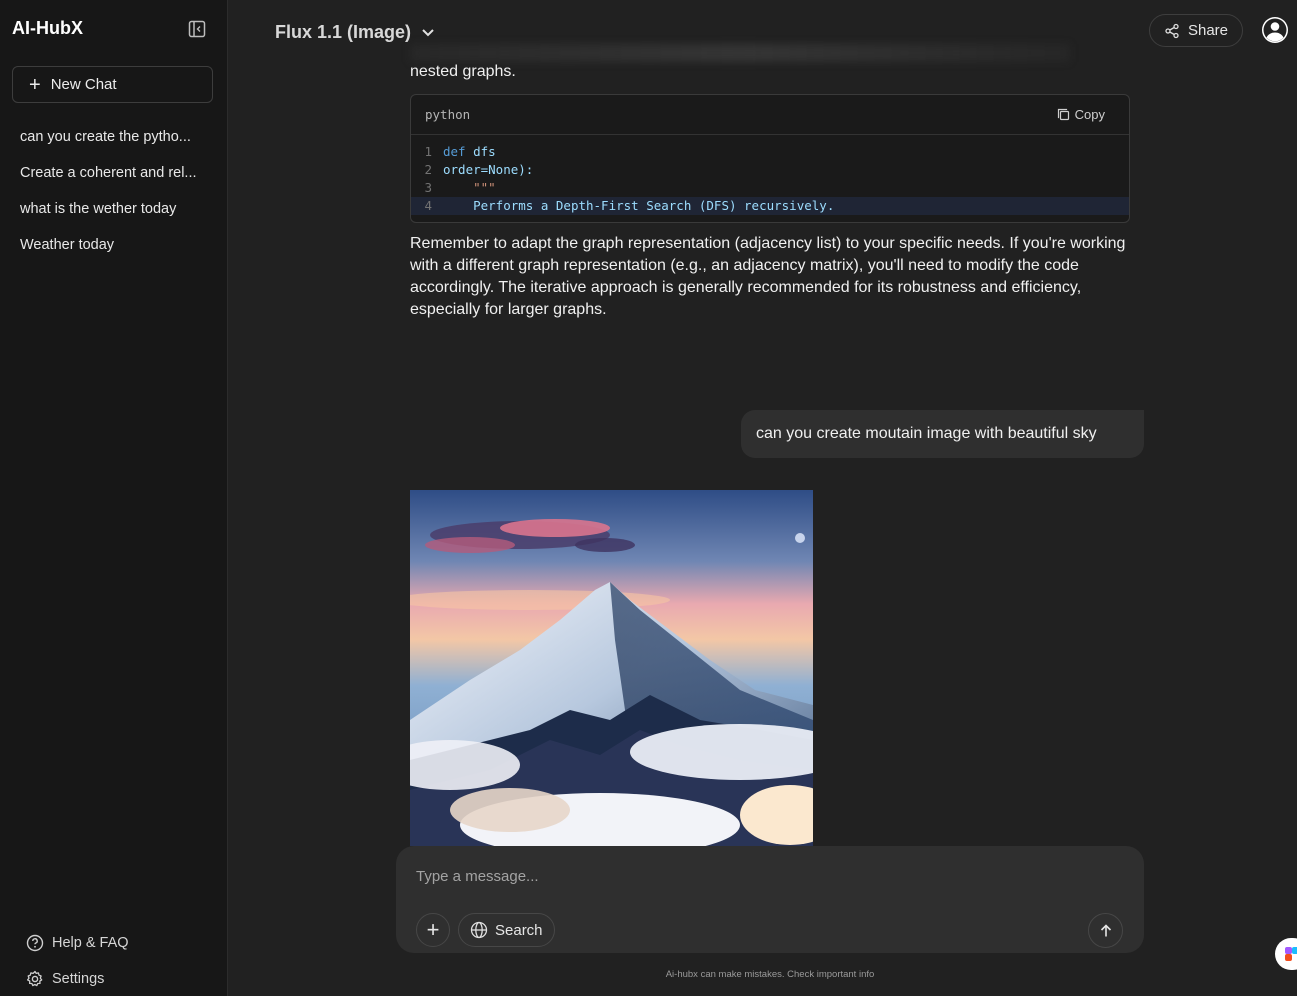 The width and height of the screenshot is (1297, 996). I want to click on history-item: Weather today, so click(114, 245).